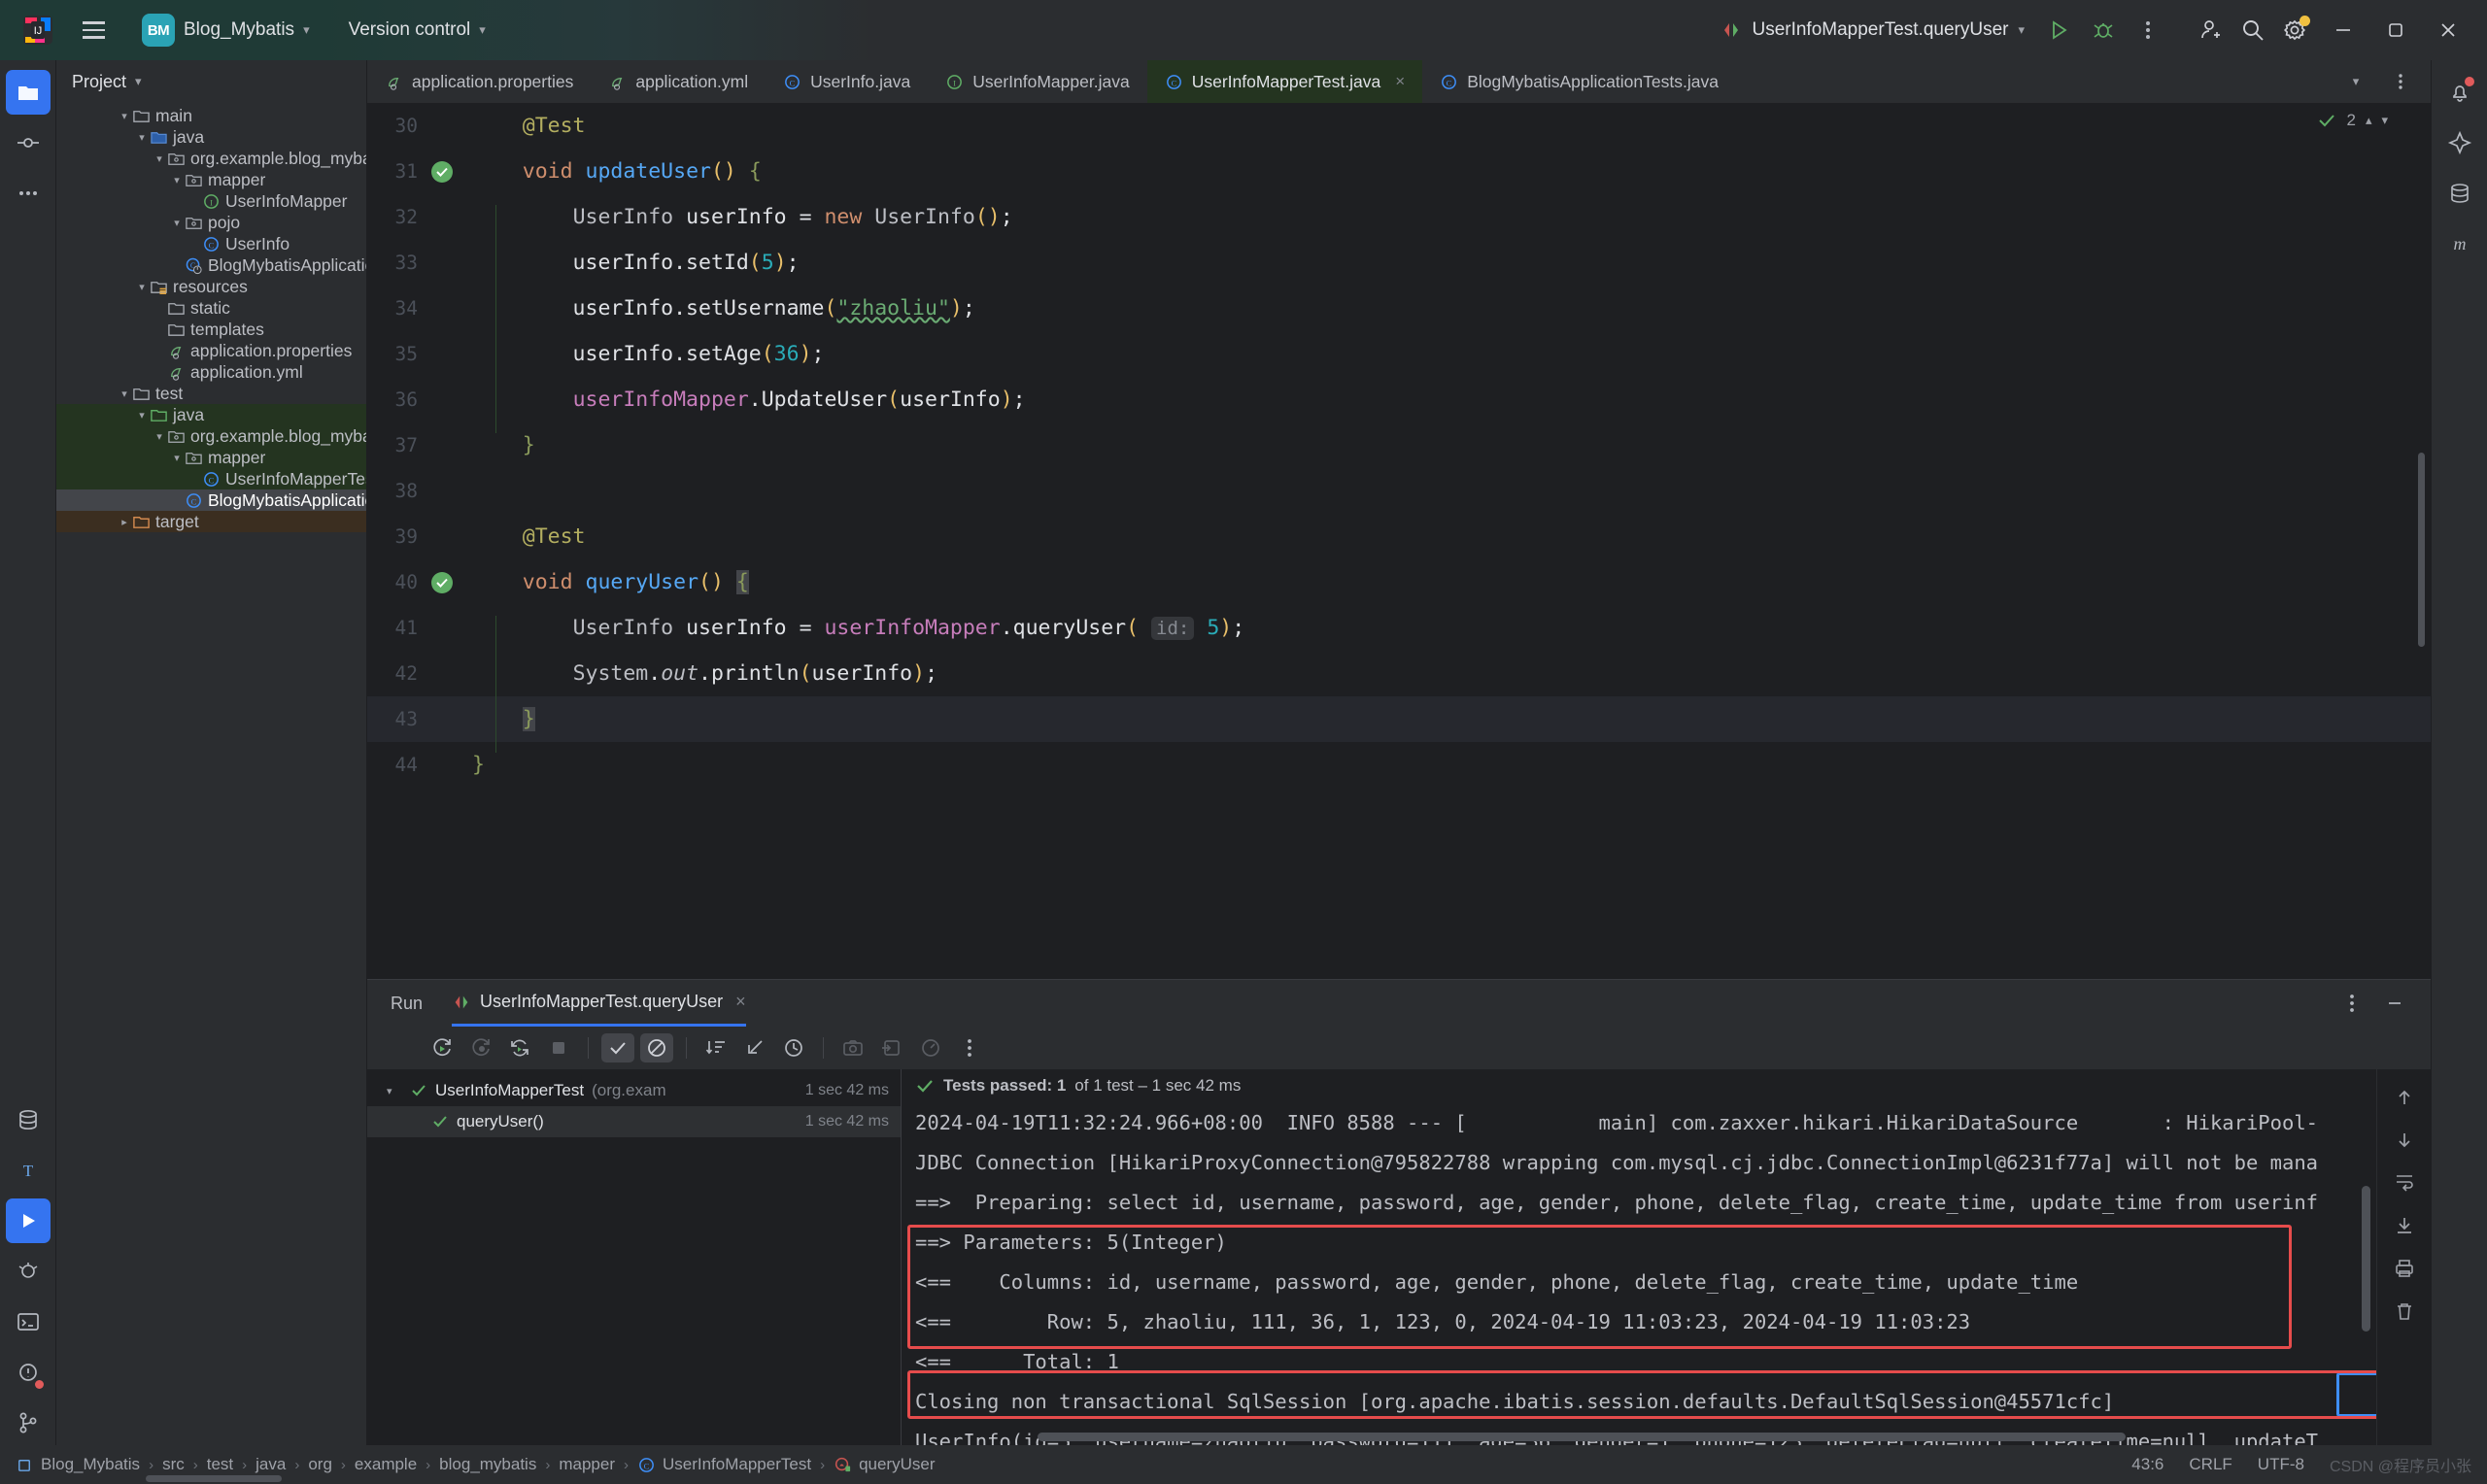 This screenshot has width=2487, height=1484. I want to click on toggle-auto-test-button, so click(519, 1047).